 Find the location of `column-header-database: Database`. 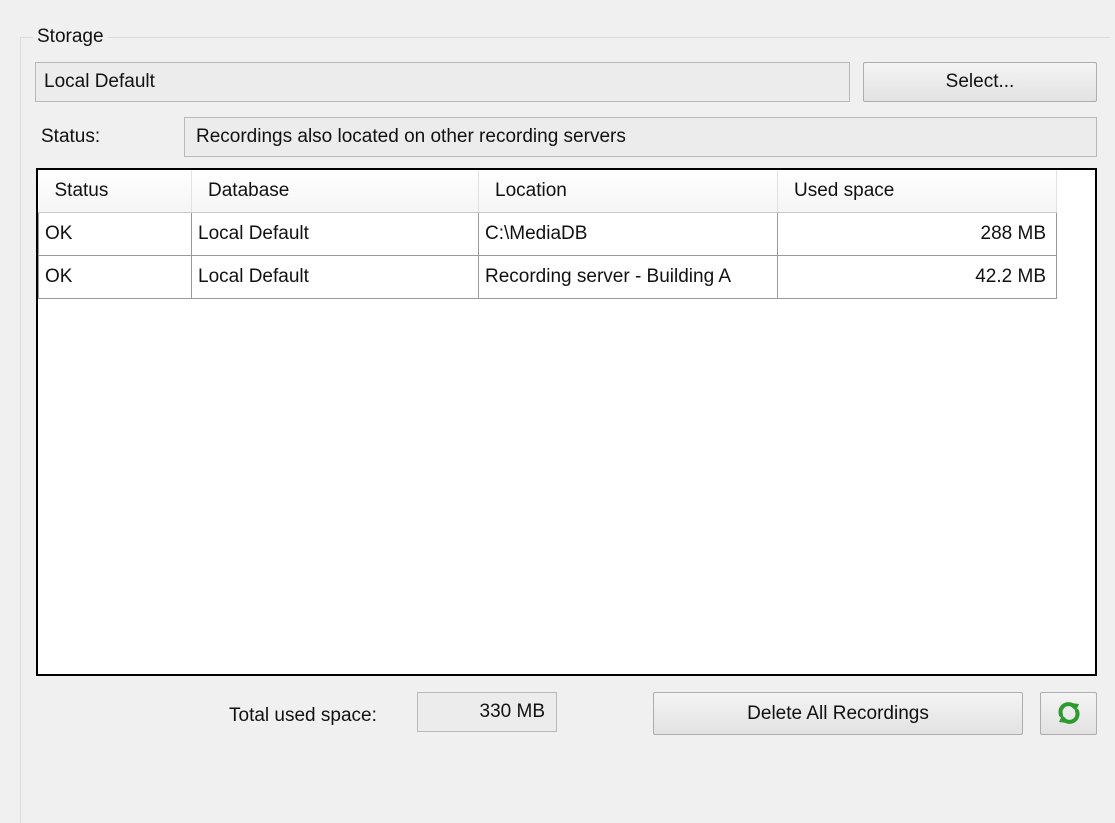

column-header-database: Database is located at coordinates (335, 191).